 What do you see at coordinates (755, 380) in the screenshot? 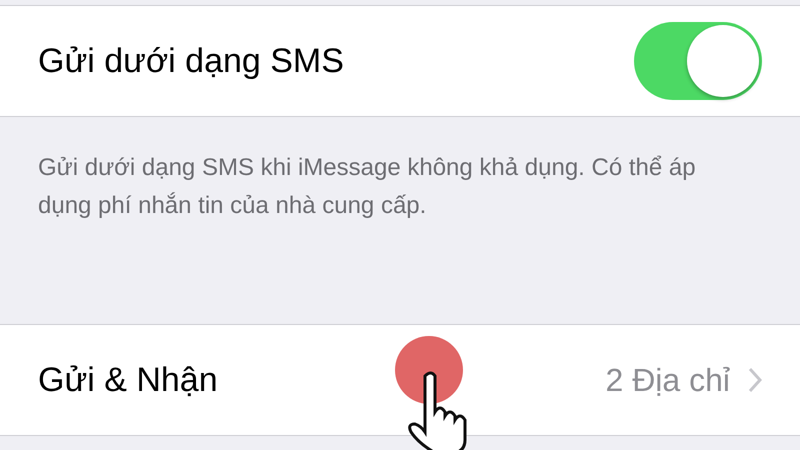
I see `chevron-icon` at bounding box center [755, 380].